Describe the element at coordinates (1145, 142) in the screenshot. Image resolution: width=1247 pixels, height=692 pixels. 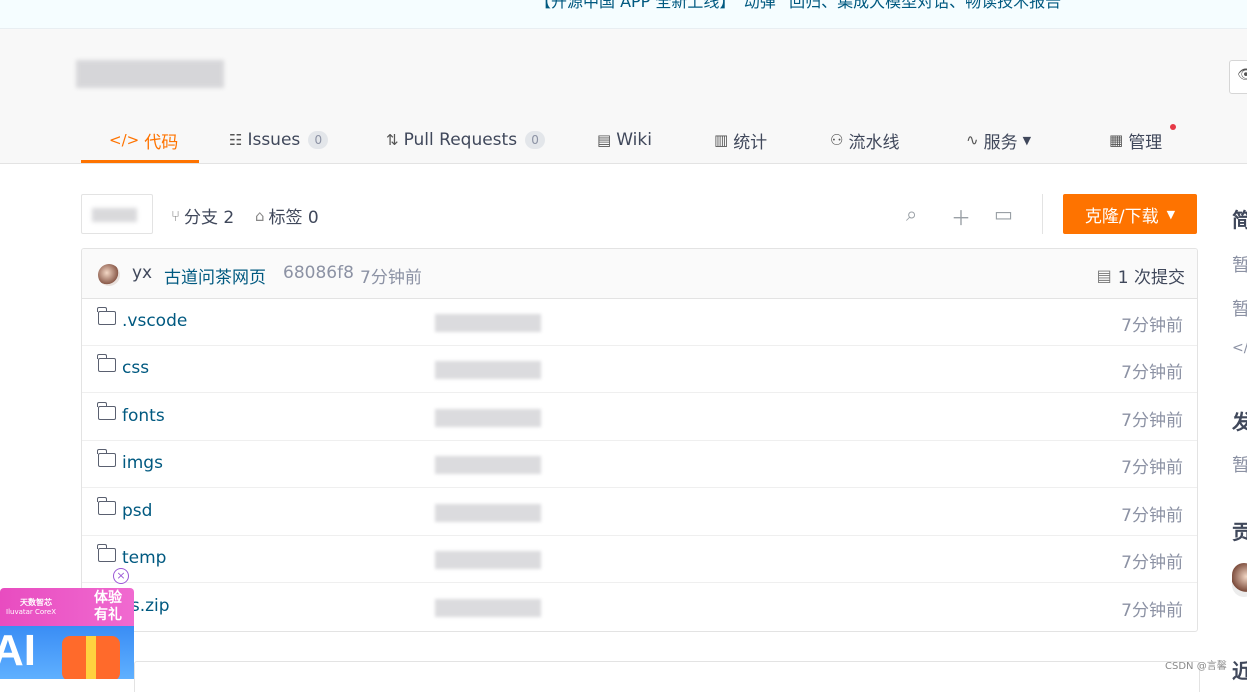
I see `tab-label: 管理` at that location.